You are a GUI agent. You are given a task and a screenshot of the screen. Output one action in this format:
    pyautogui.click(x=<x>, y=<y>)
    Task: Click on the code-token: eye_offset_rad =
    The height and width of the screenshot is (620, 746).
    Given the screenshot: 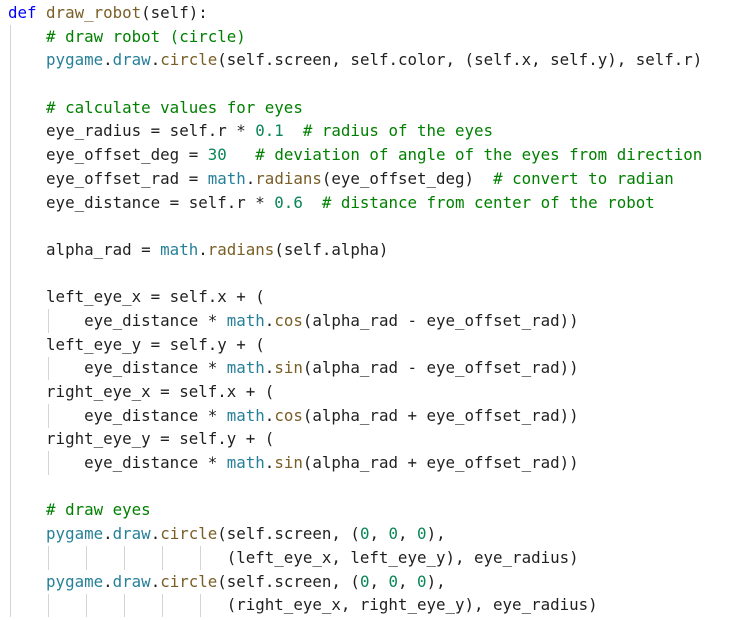 What is the action you would take?
    pyautogui.click(x=108, y=178)
    